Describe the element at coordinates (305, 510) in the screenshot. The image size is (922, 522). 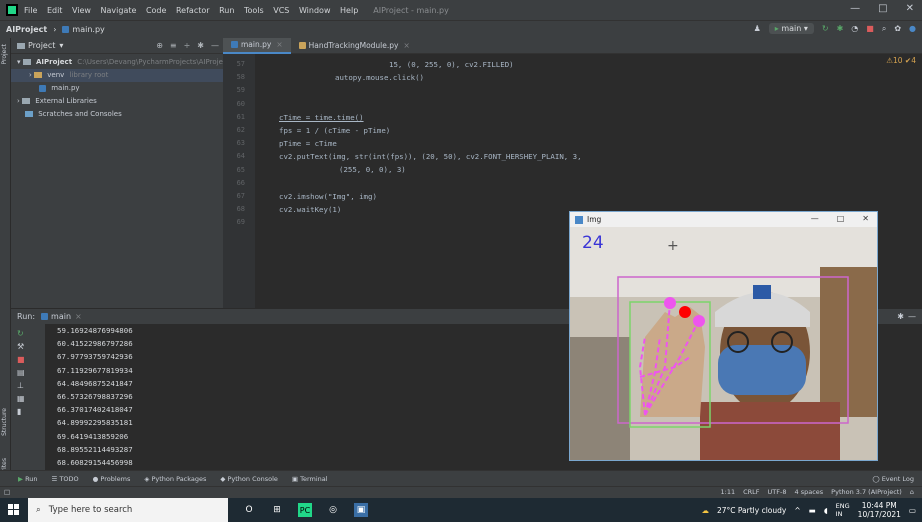
I see `pycharm-taskbar-icon: PC` at that location.